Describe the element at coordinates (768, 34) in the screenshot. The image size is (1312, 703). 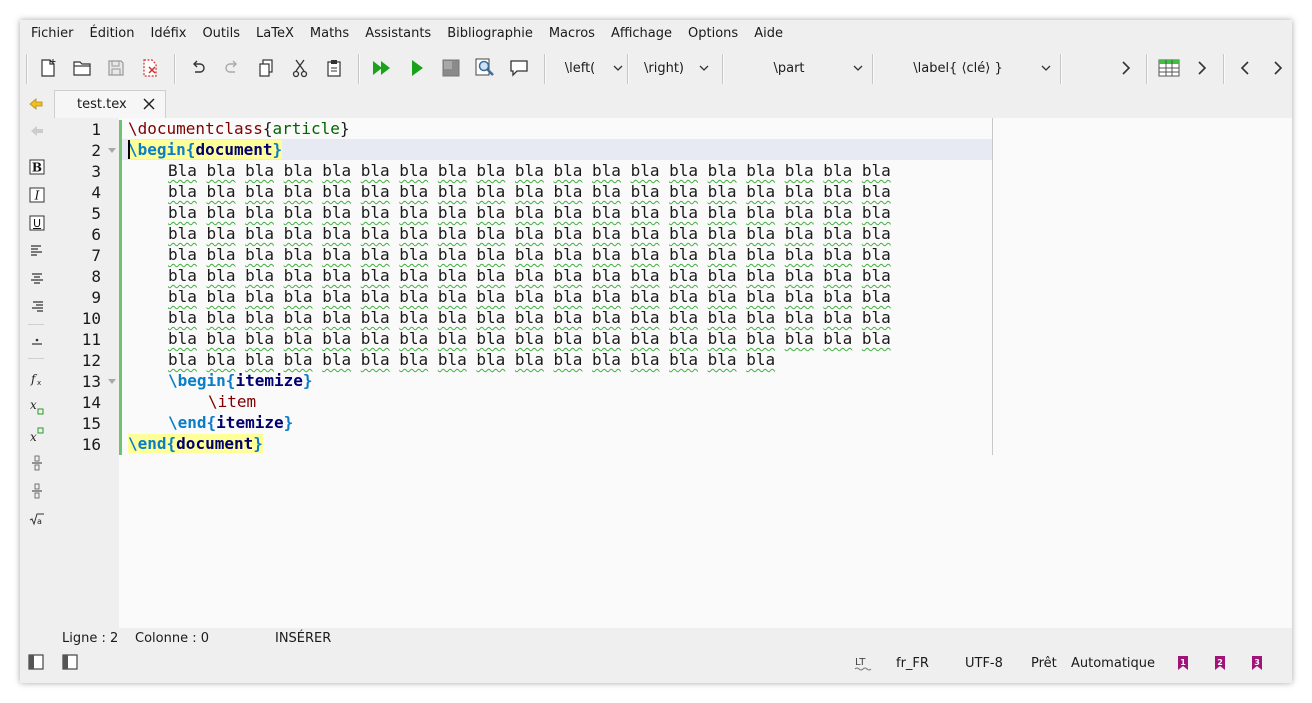
I see `menu-aide: Aide` at that location.